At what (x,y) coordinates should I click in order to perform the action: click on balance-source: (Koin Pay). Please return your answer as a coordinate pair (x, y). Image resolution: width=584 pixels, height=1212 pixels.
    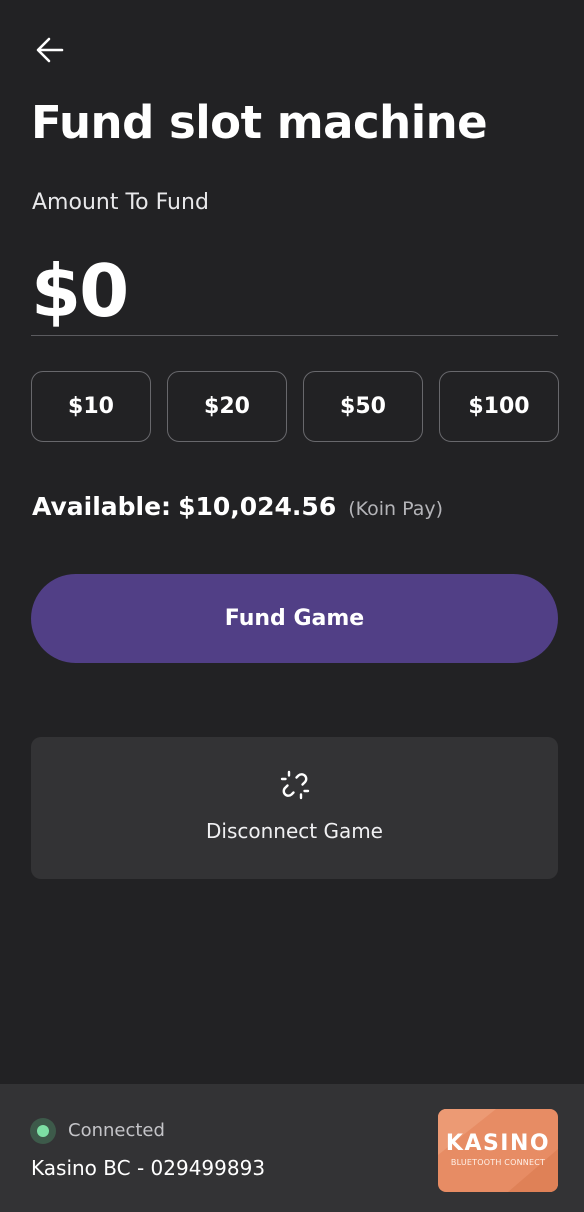
    Looking at the image, I should click on (396, 509).